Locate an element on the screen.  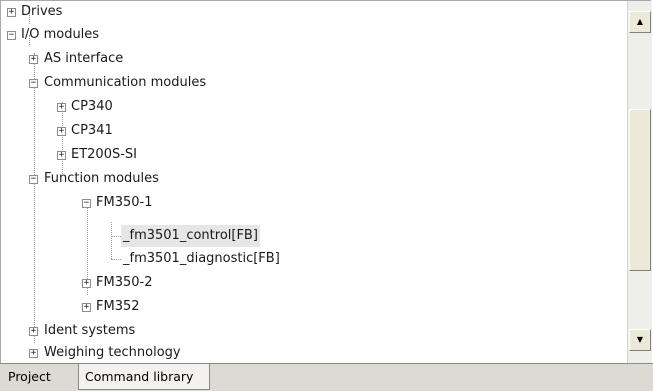
tab-project: Project is located at coordinates (39, 377).